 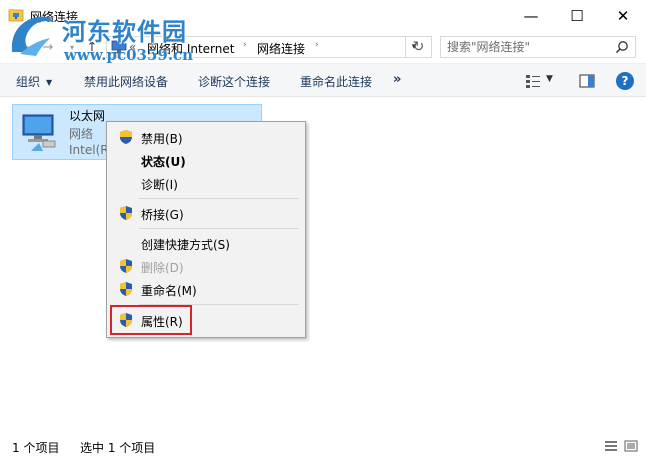 What do you see at coordinates (162, 322) in the screenshot?
I see `menu-item-label: 属性(R)` at bounding box center [162, 322].